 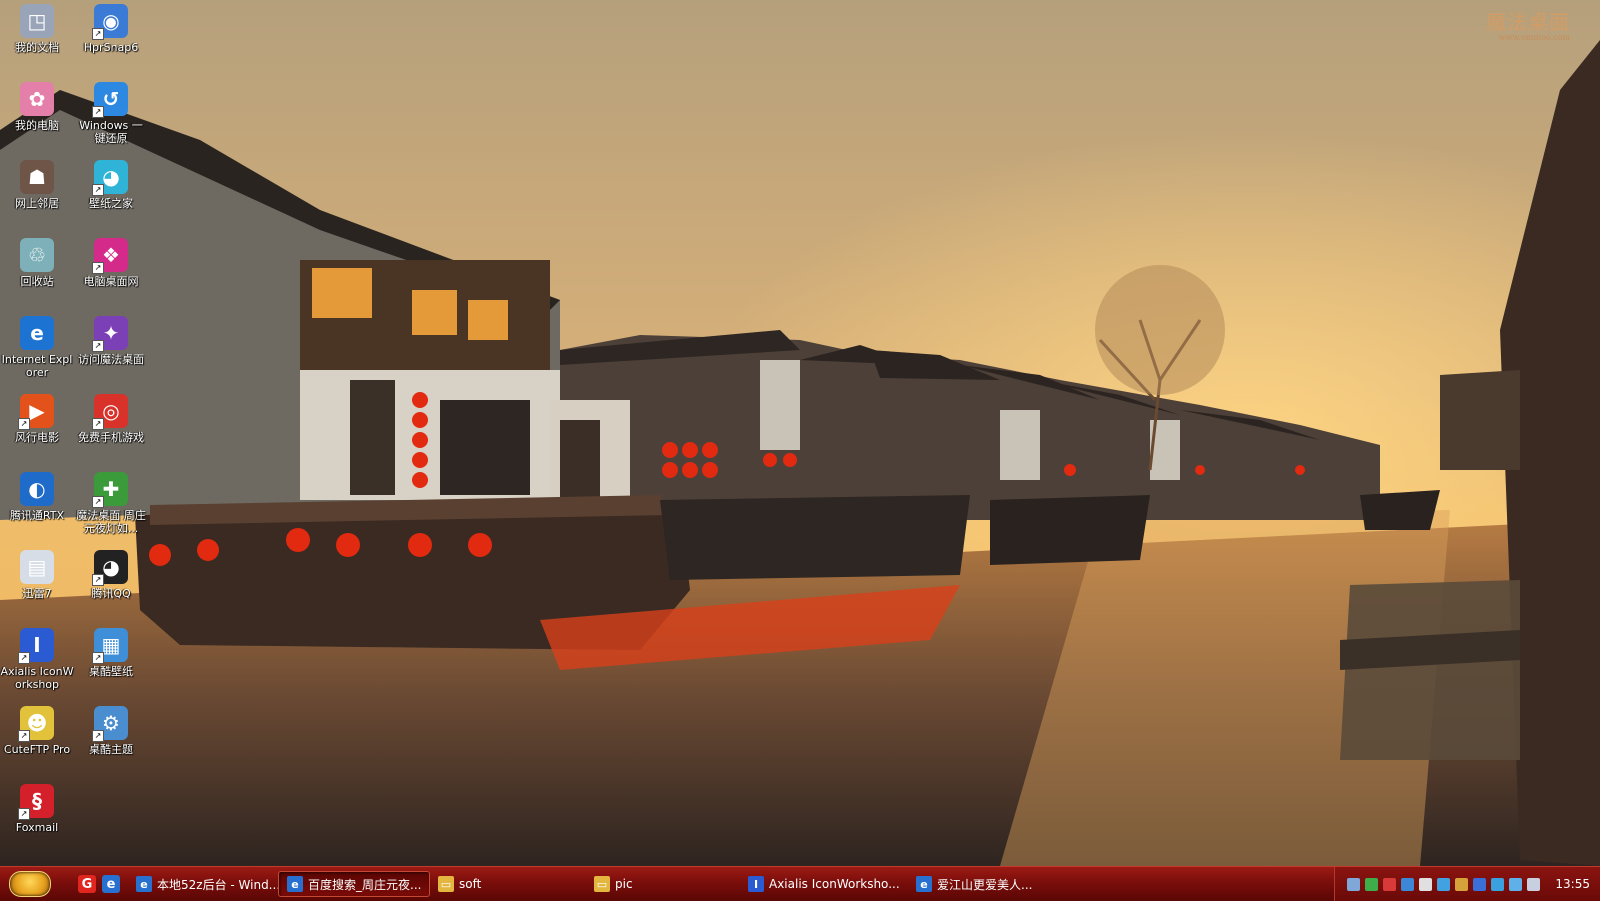 I want to click on desktop-icon: ♲ 回收站, so click(x=37, y=263).